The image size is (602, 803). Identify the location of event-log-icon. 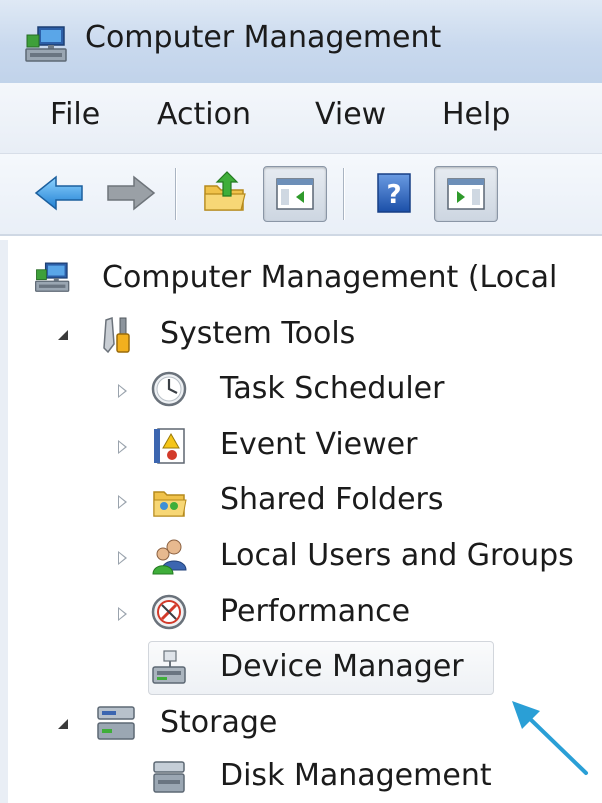
(169, 446).